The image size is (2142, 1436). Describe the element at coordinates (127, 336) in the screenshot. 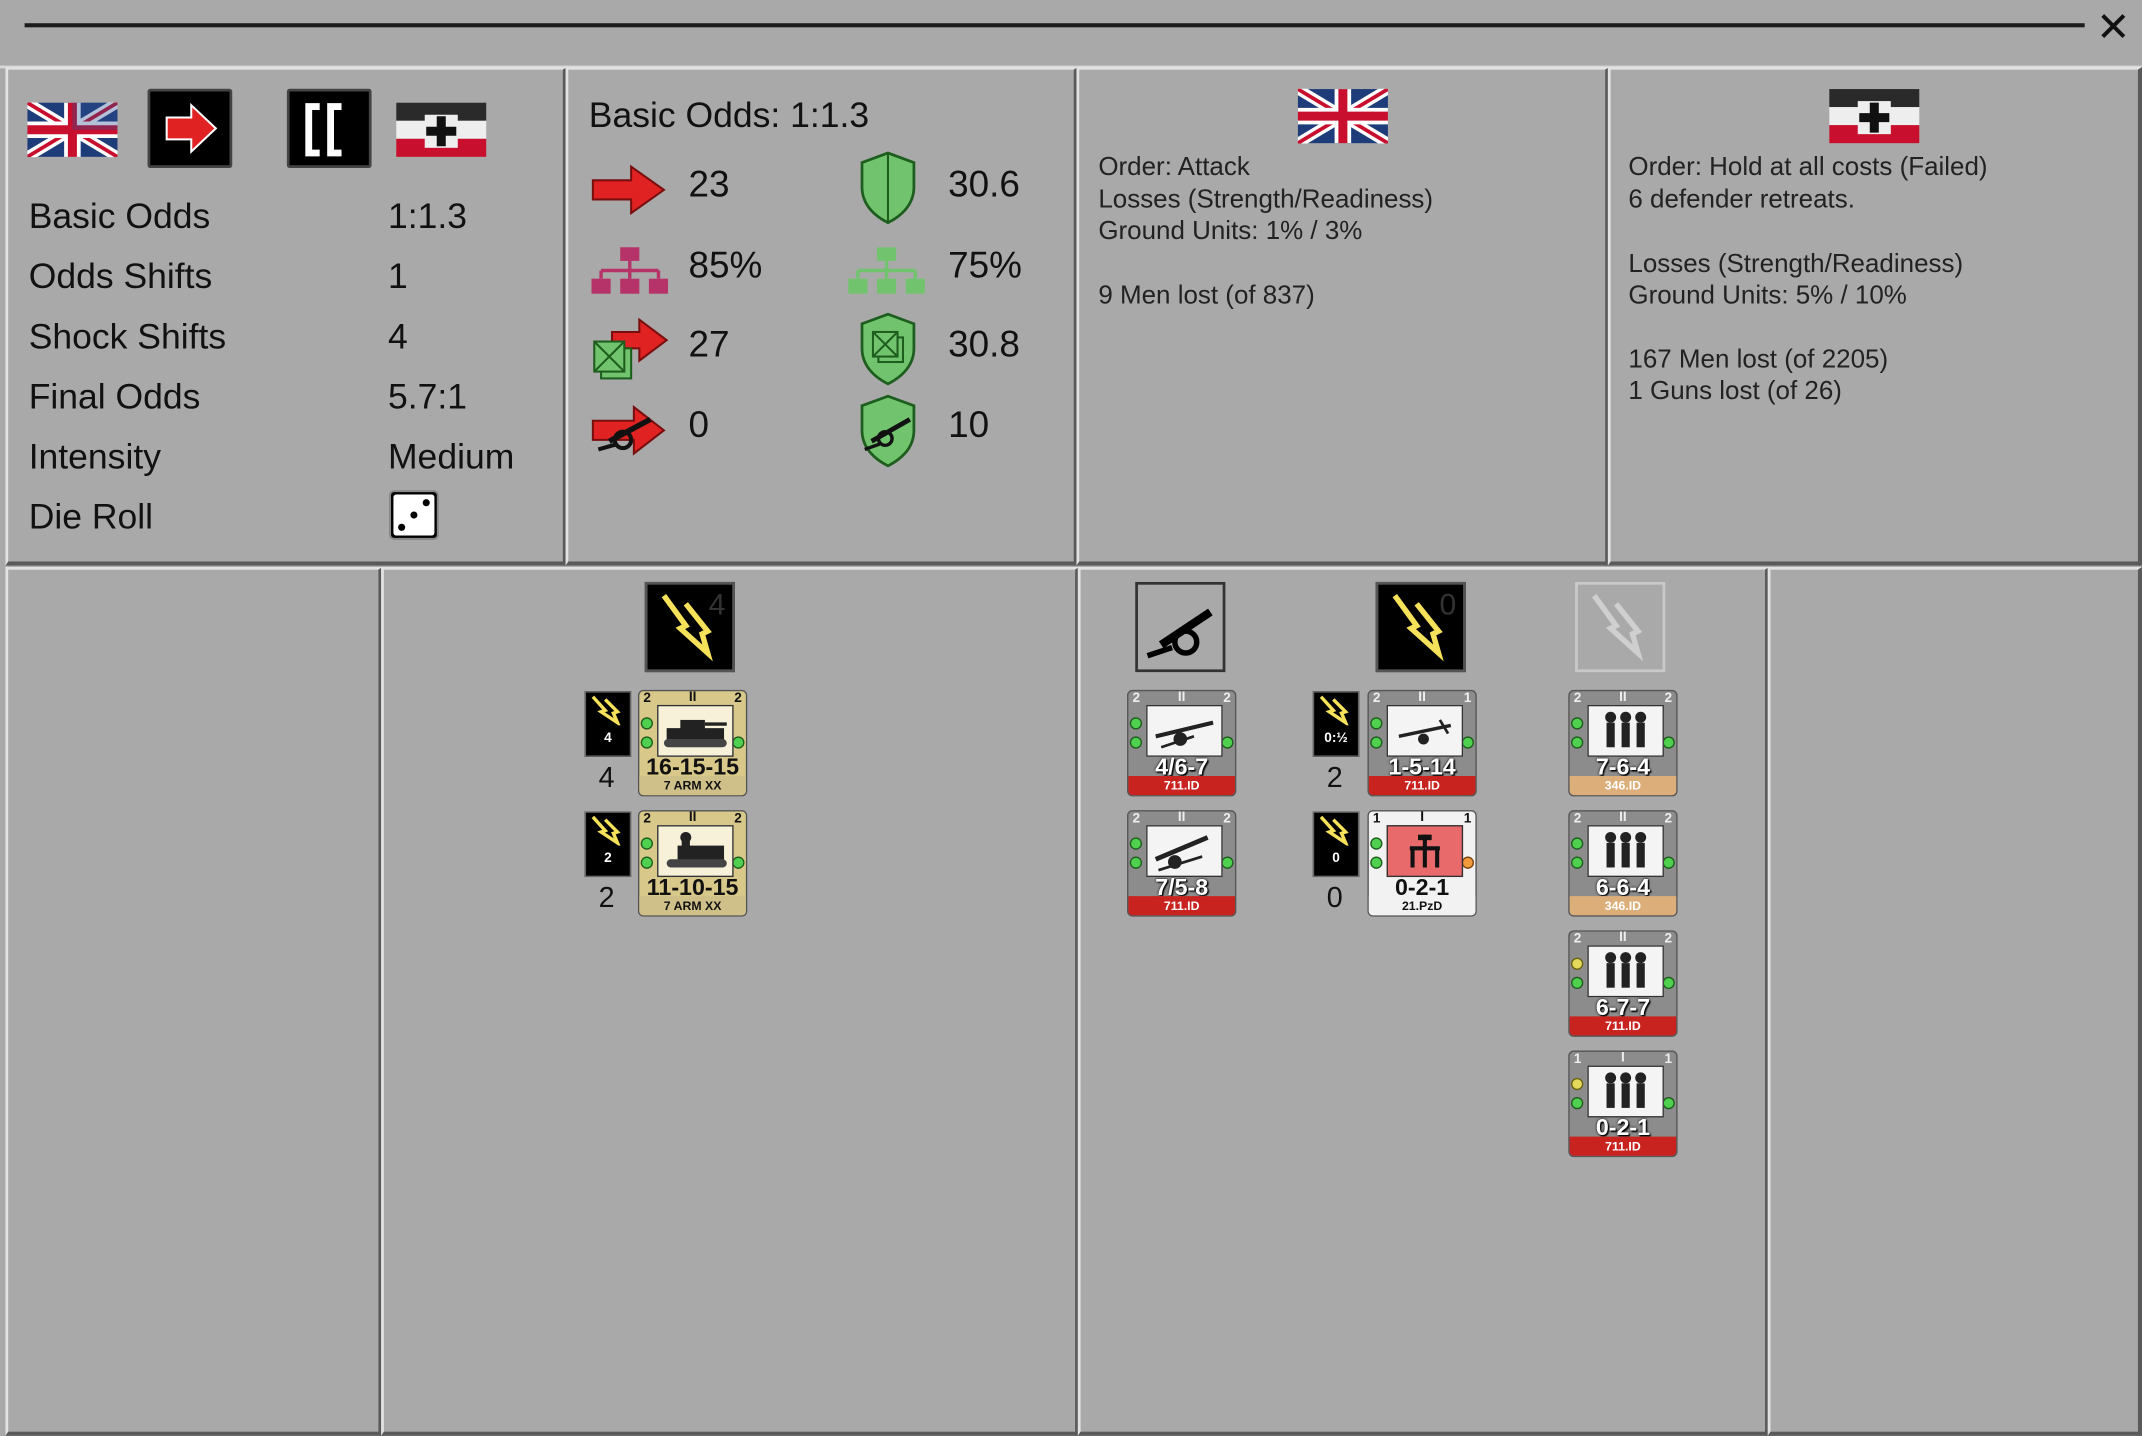

I see `shock-shifts-label: Shock Shifts` at that location.